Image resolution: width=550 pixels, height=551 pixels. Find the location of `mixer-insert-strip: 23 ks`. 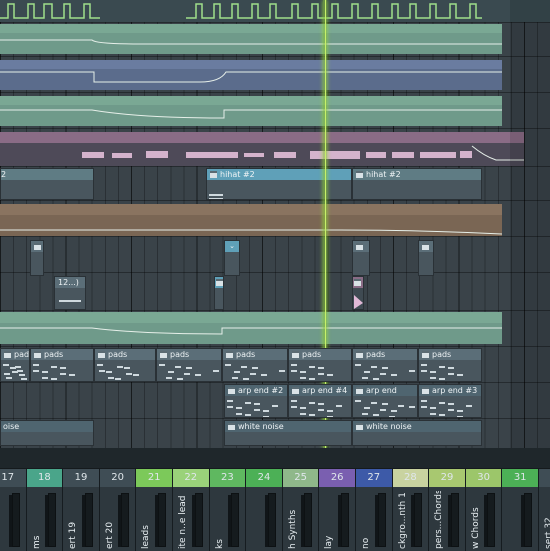

mixer-insert-strip: 23 ks is located at coordinates (228, 510).